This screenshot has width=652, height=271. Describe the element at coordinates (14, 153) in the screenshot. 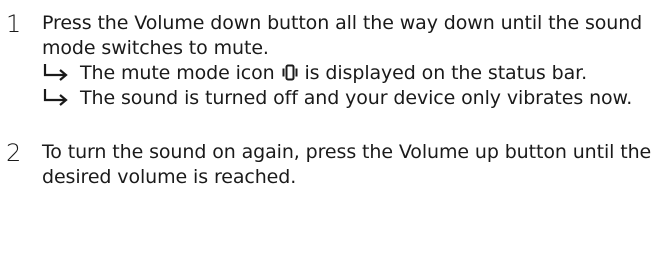

I see `step-number: 2` at that location.